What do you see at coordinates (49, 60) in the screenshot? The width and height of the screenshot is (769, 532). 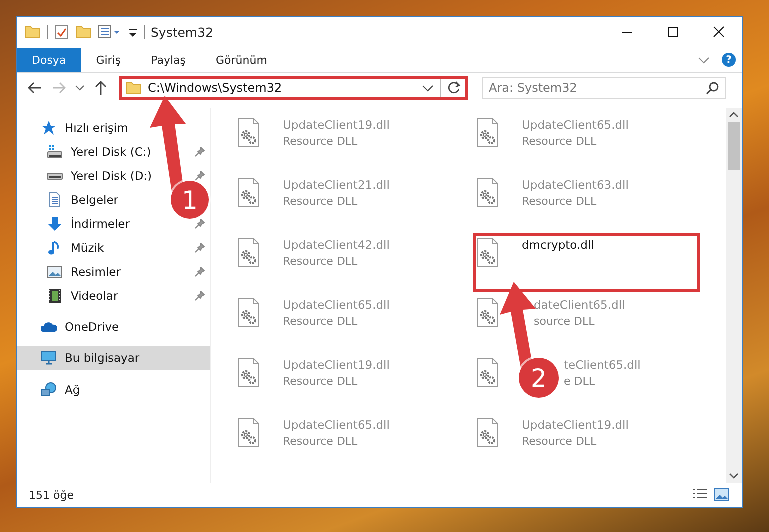 I see `ribbon-tab: Dosya` at bounding box center [49, 60].